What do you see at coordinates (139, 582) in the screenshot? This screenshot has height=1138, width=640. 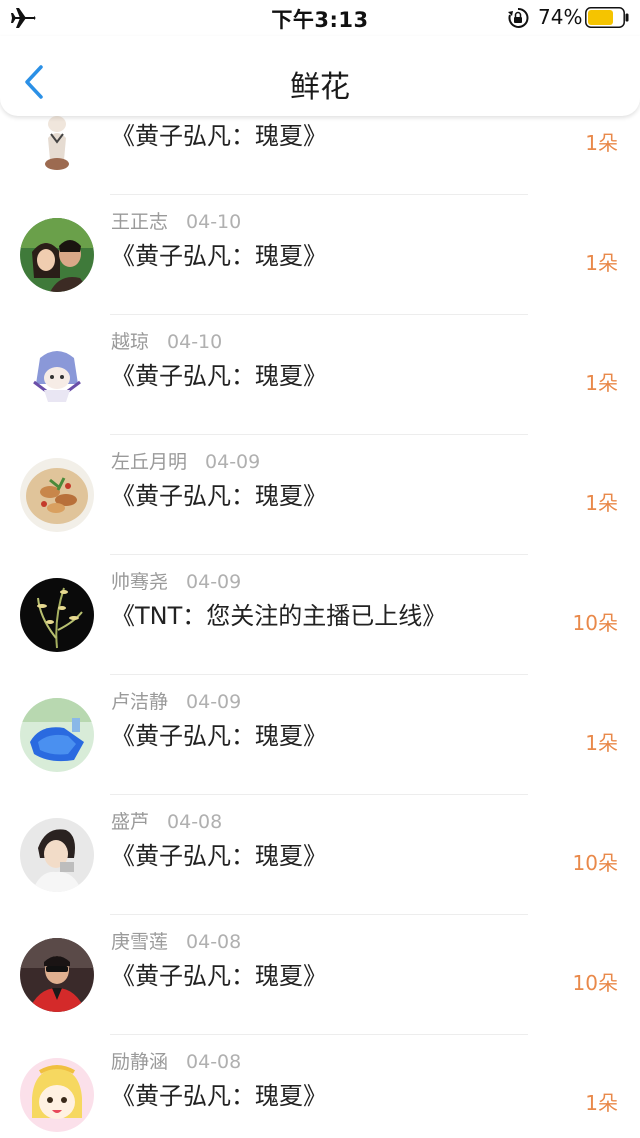 I see `user-name: 帅骞尧` at bounding box center [139, 582].